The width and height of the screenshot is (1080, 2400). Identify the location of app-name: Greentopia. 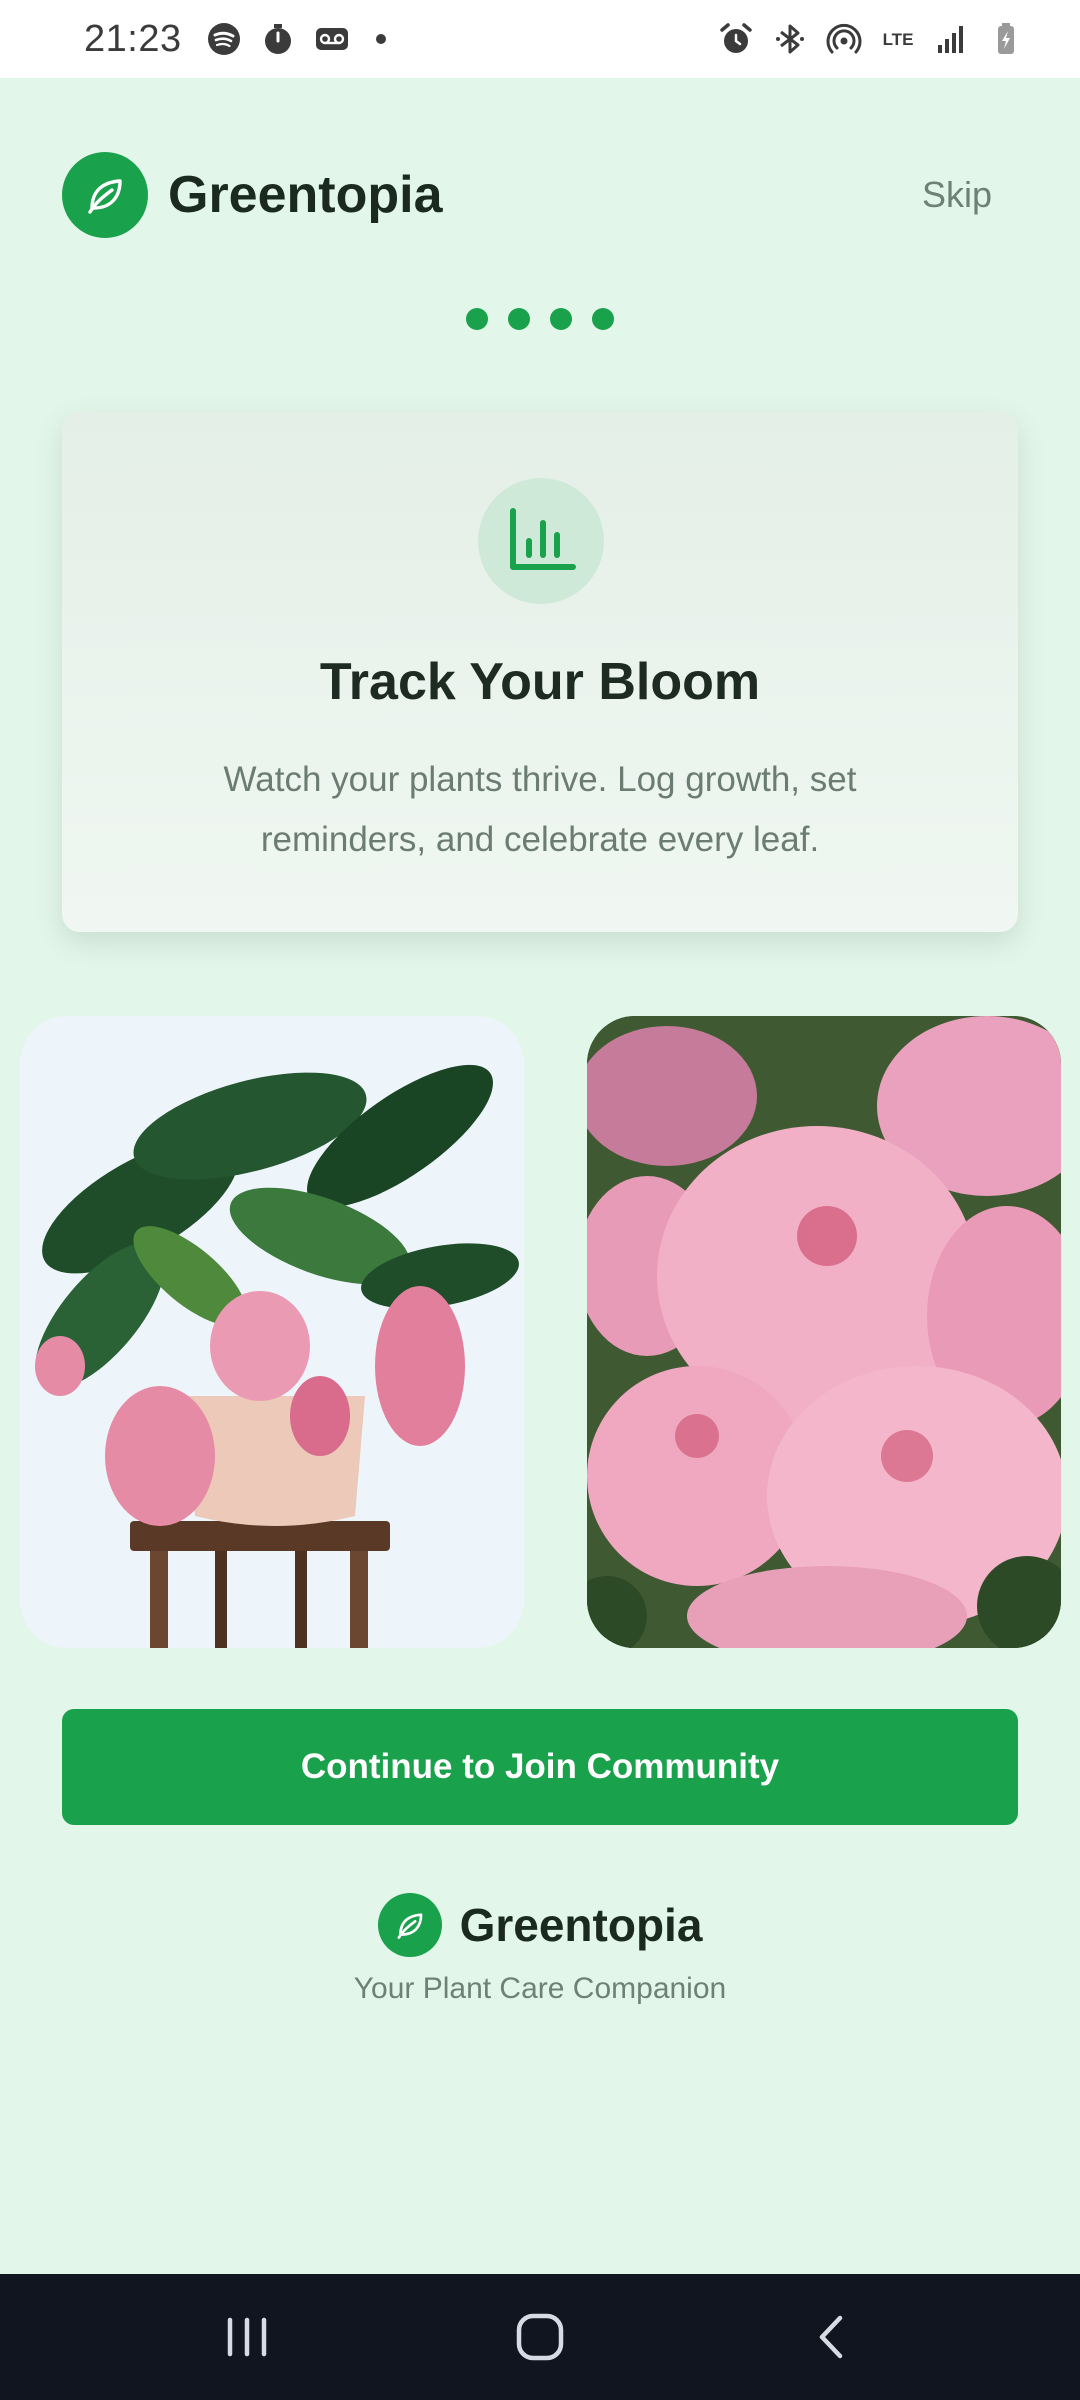
(305, 195).